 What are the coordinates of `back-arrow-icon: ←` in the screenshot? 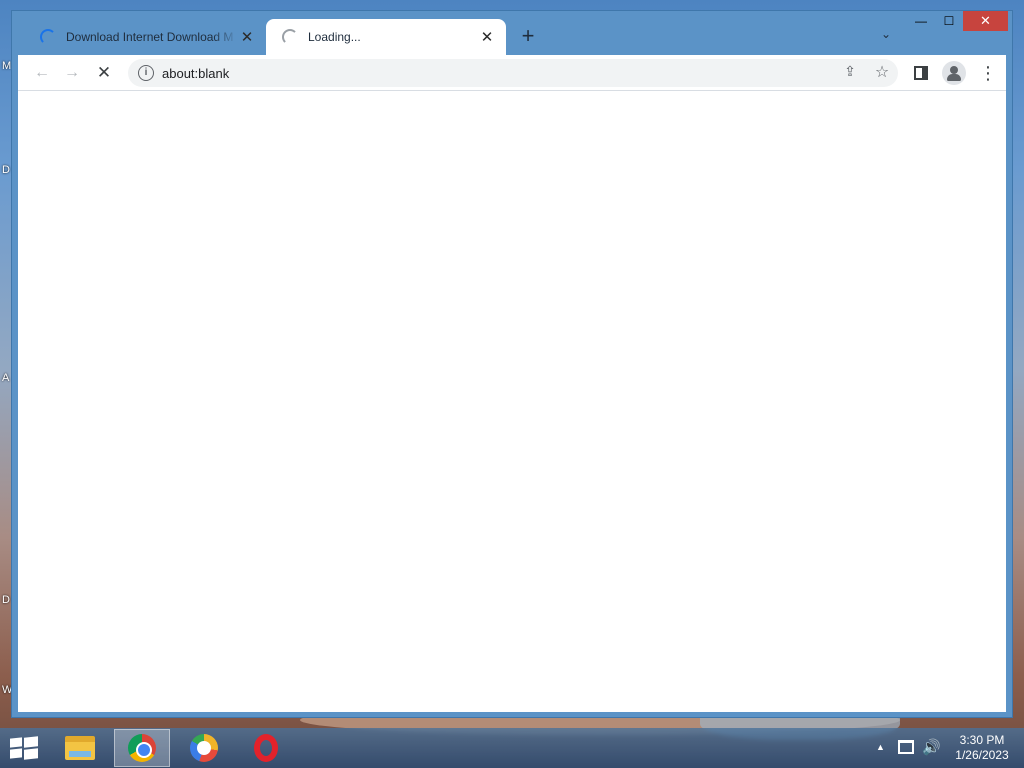 It's located at (42, 73).